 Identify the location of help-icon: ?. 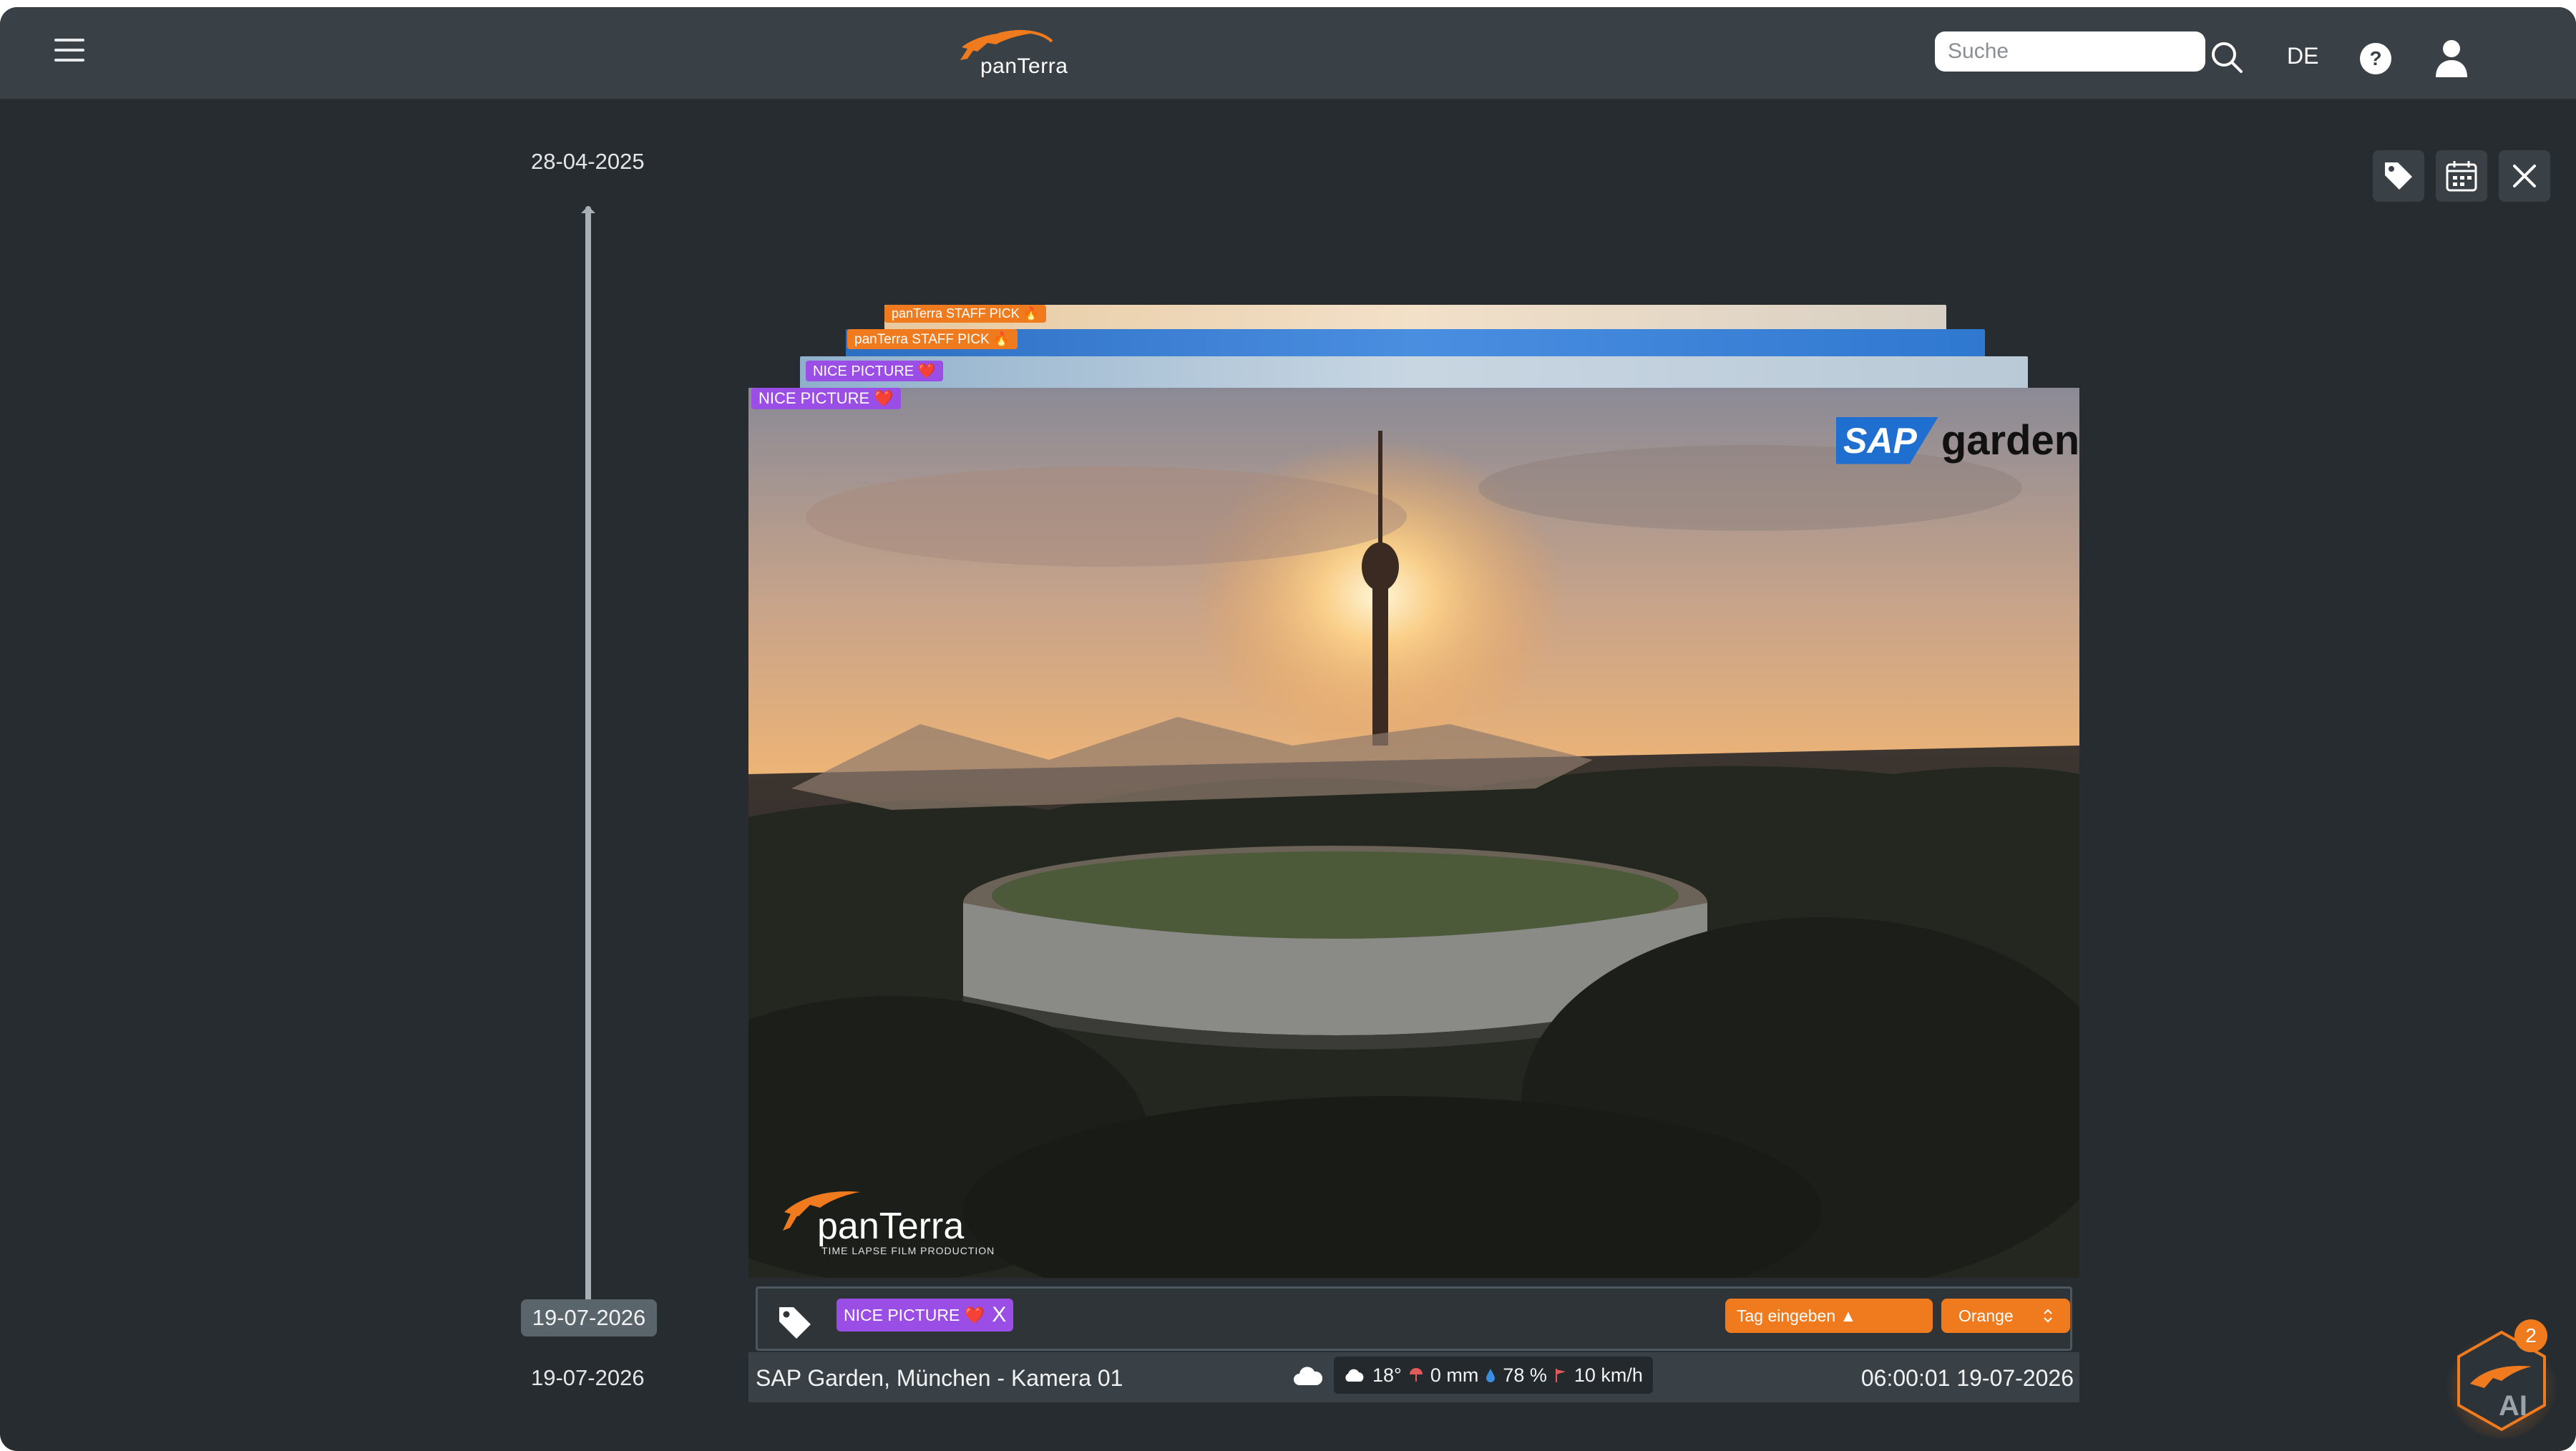
(2375, 58).